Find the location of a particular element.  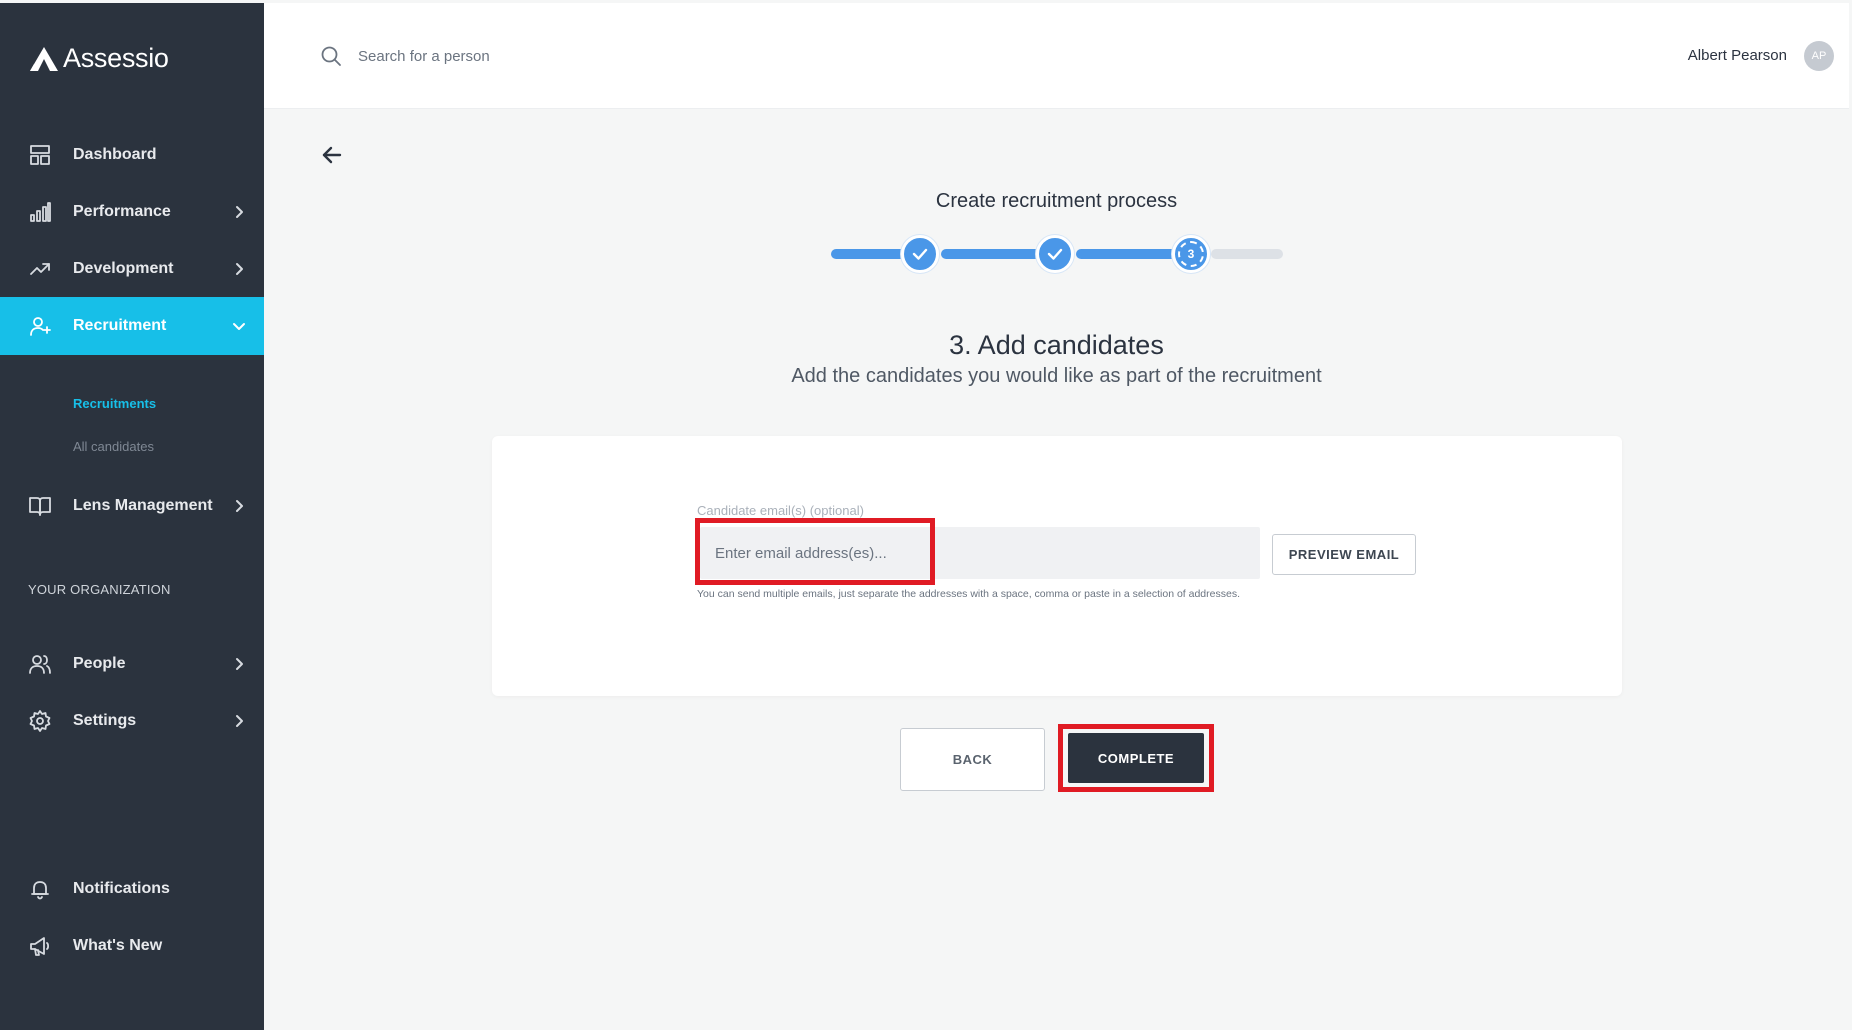

search-icon is located at coordinates (331, 56).